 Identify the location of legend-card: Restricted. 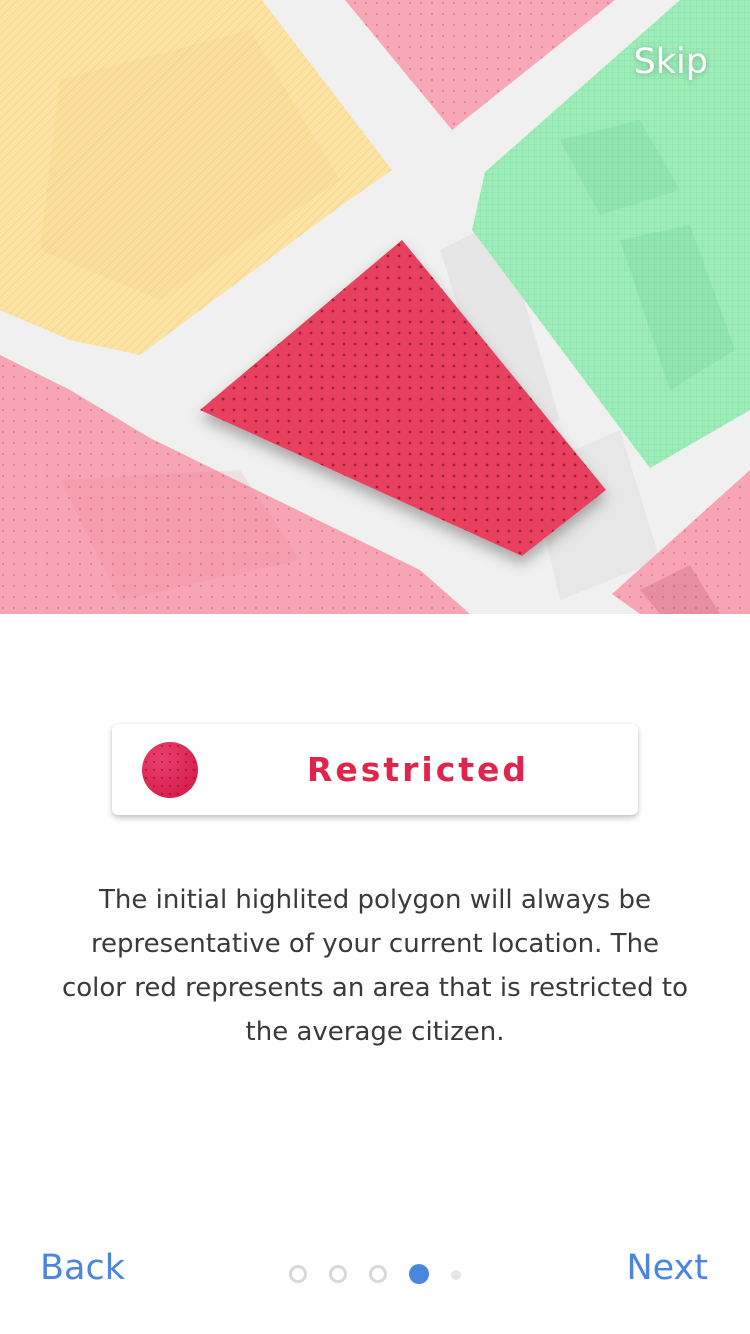
(375, 769).